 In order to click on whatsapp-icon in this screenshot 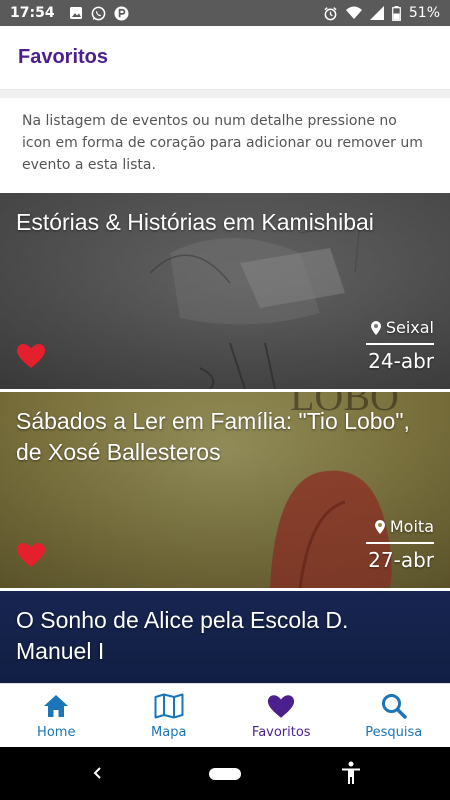, I will do `click(98, 13)`.